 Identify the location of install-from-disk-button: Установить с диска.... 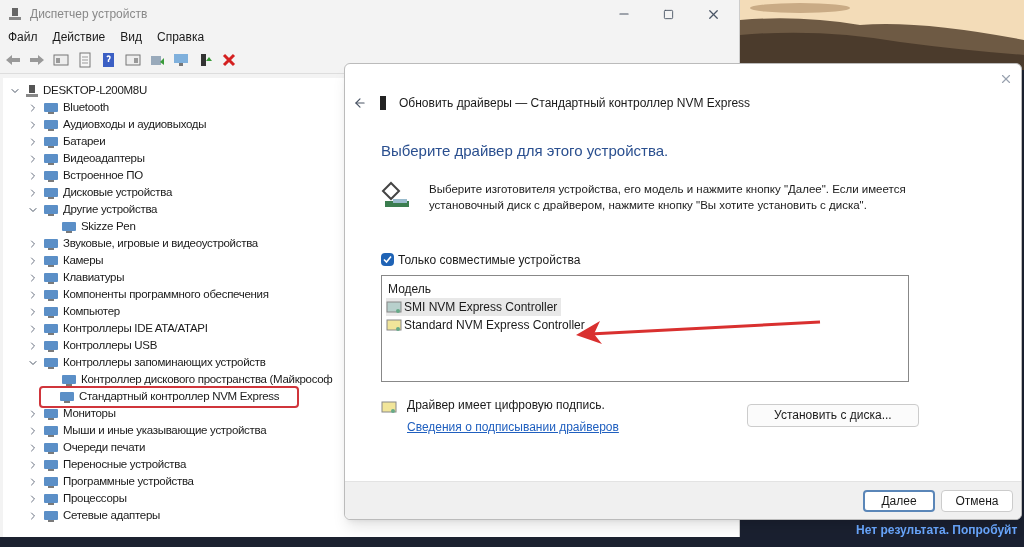
(832, 415).